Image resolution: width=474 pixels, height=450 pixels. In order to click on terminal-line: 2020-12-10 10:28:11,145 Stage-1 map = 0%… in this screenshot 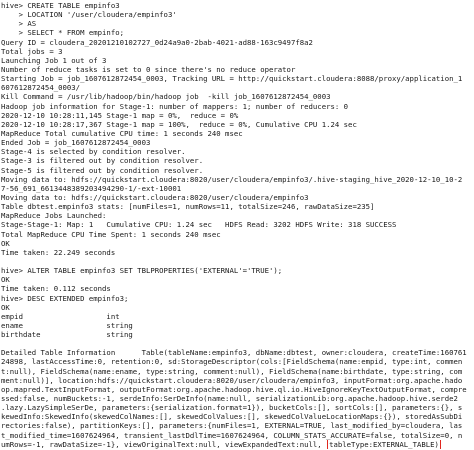, I will do `click(120, 115)`.